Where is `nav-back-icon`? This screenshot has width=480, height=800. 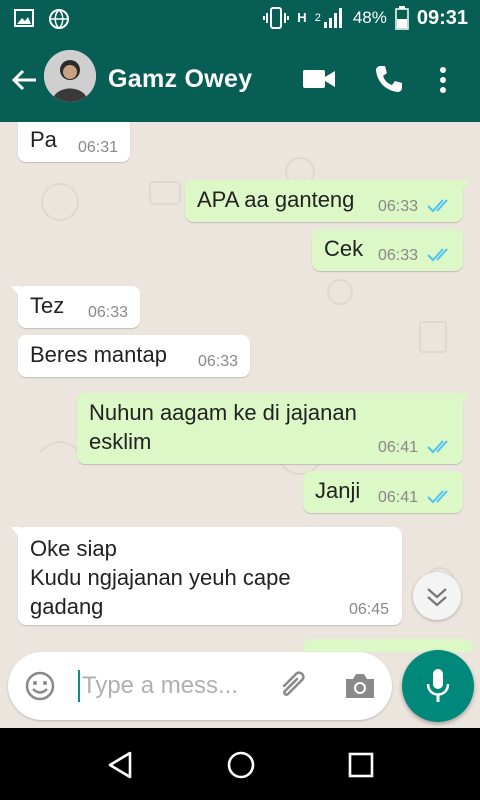 nav-back-icon is located at coordinates (120, 765).